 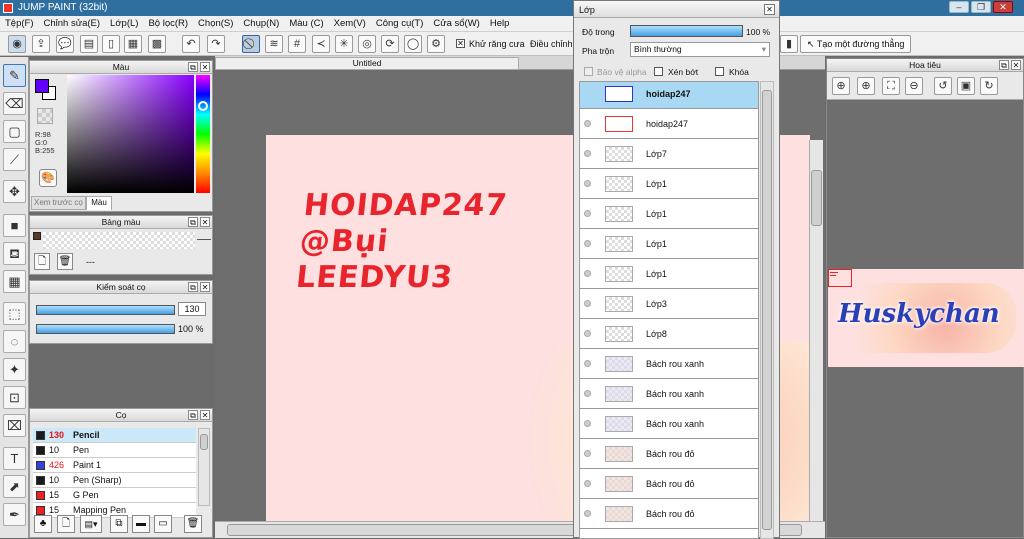 I want to click on brush-item: 15 G Pen, so click(x=114, y=495).